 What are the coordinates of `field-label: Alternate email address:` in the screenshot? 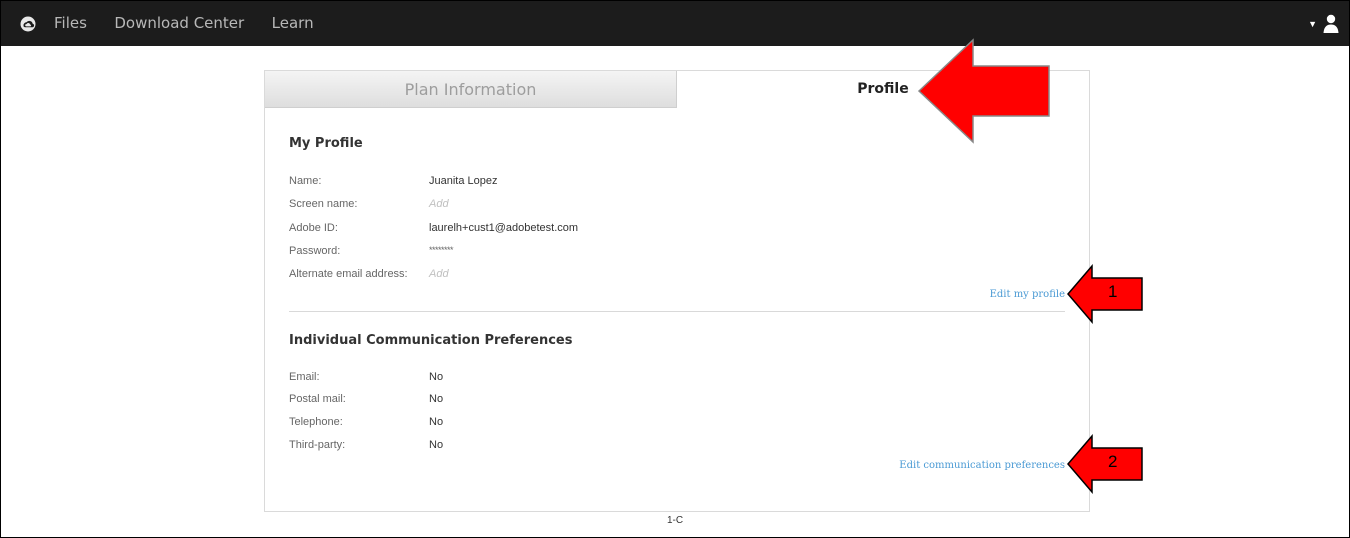 It's located at (348, 274).